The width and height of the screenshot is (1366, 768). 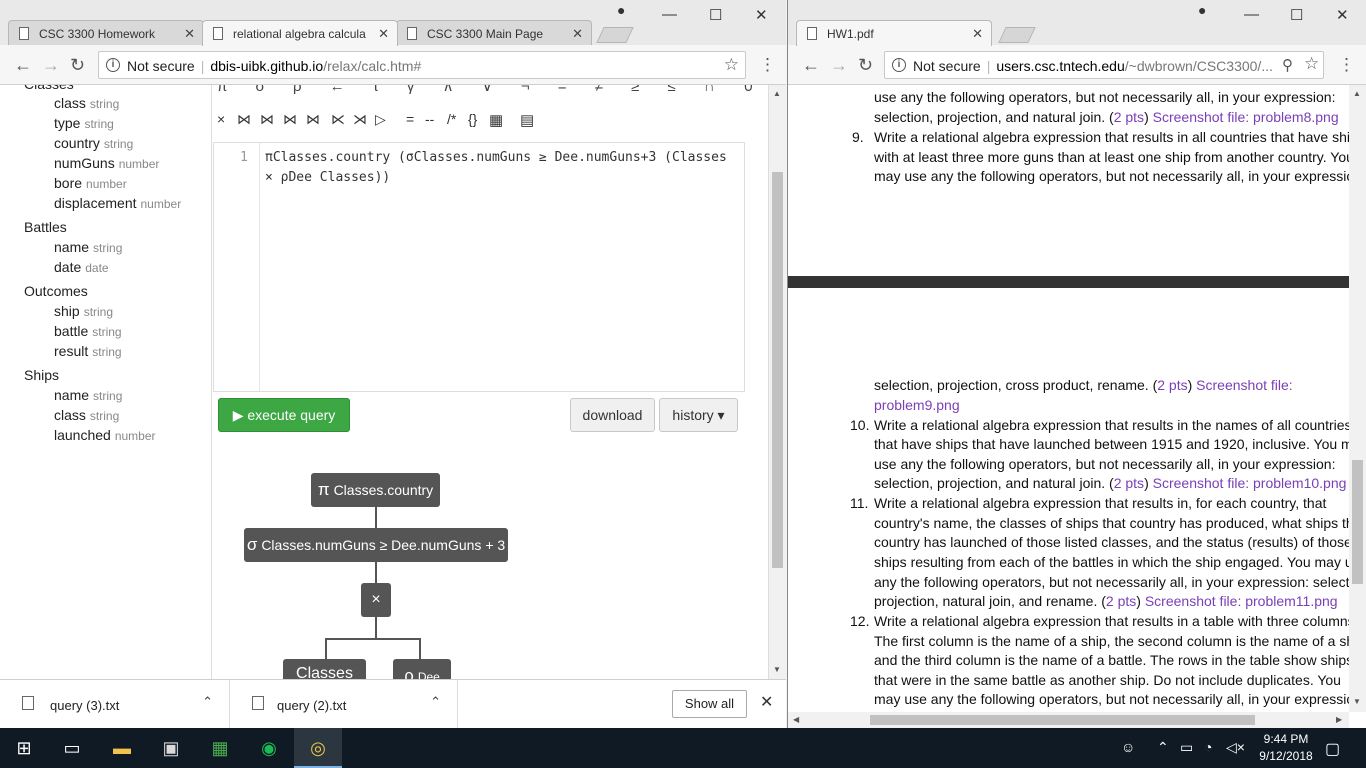 What do you see at coordinates (106, 163) in the screenshot?
I see `attr-numguns: numGuns number` at bounding box center [106, 163].